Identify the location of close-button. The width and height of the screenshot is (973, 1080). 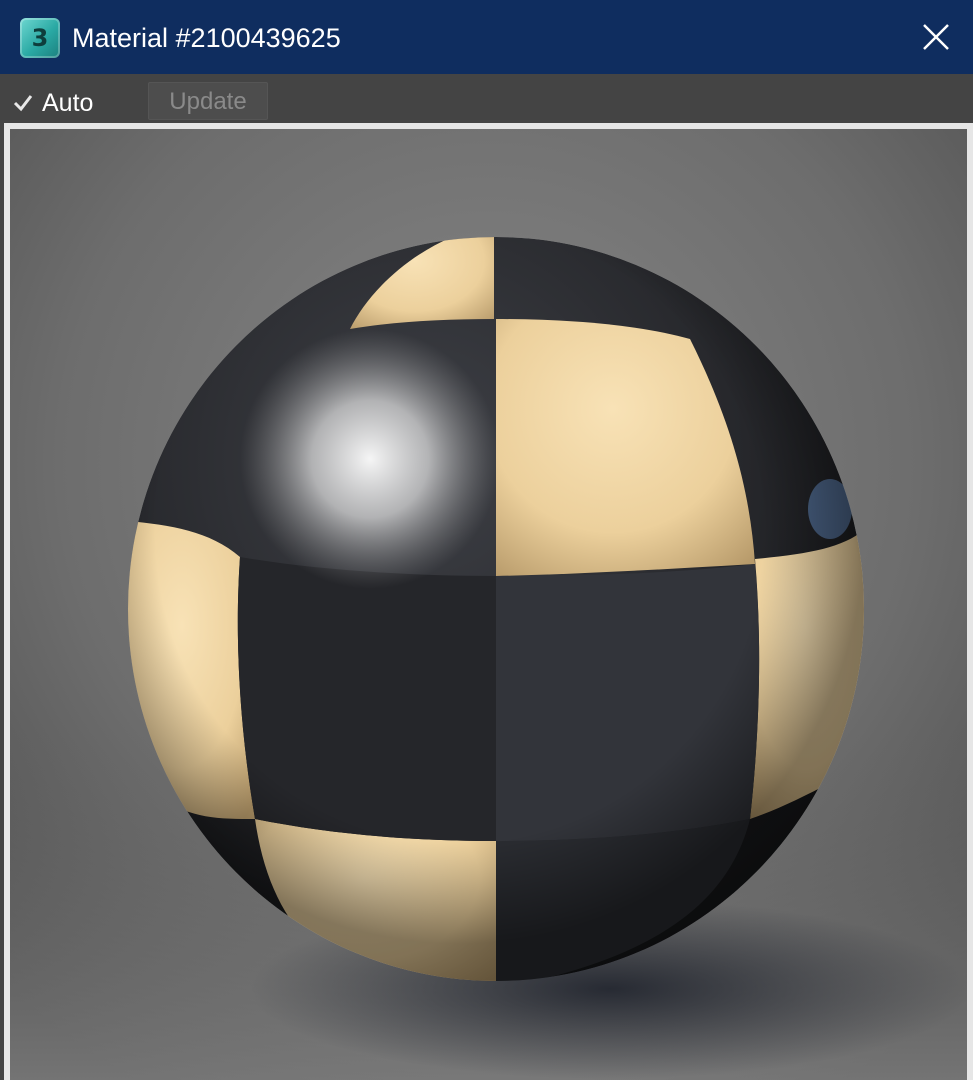
(936, 37).